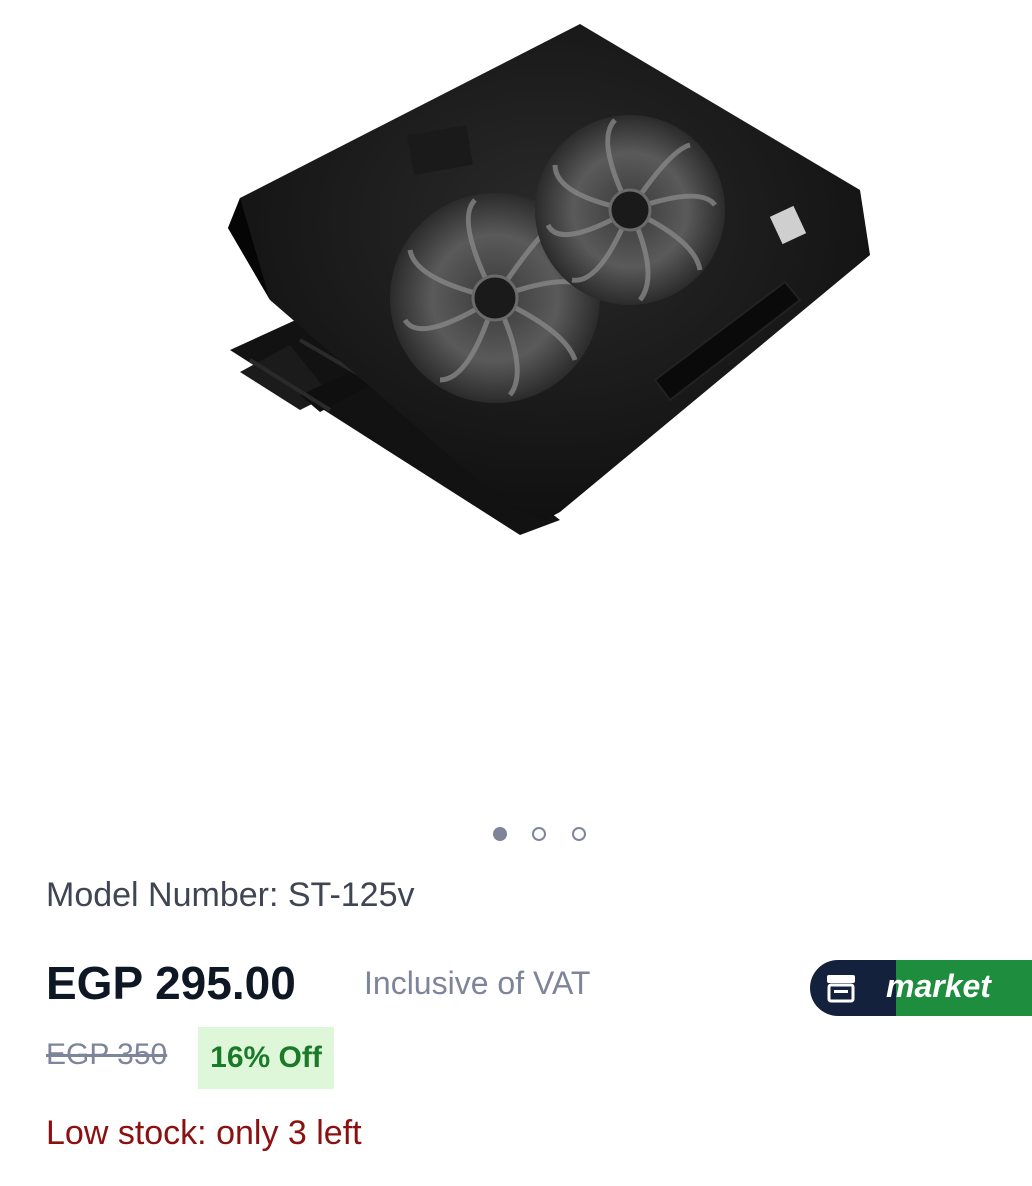 This screenshot has width=1032, height=1186. I want to click on vat-note: Inclusive of VAT, so click(477, 983).